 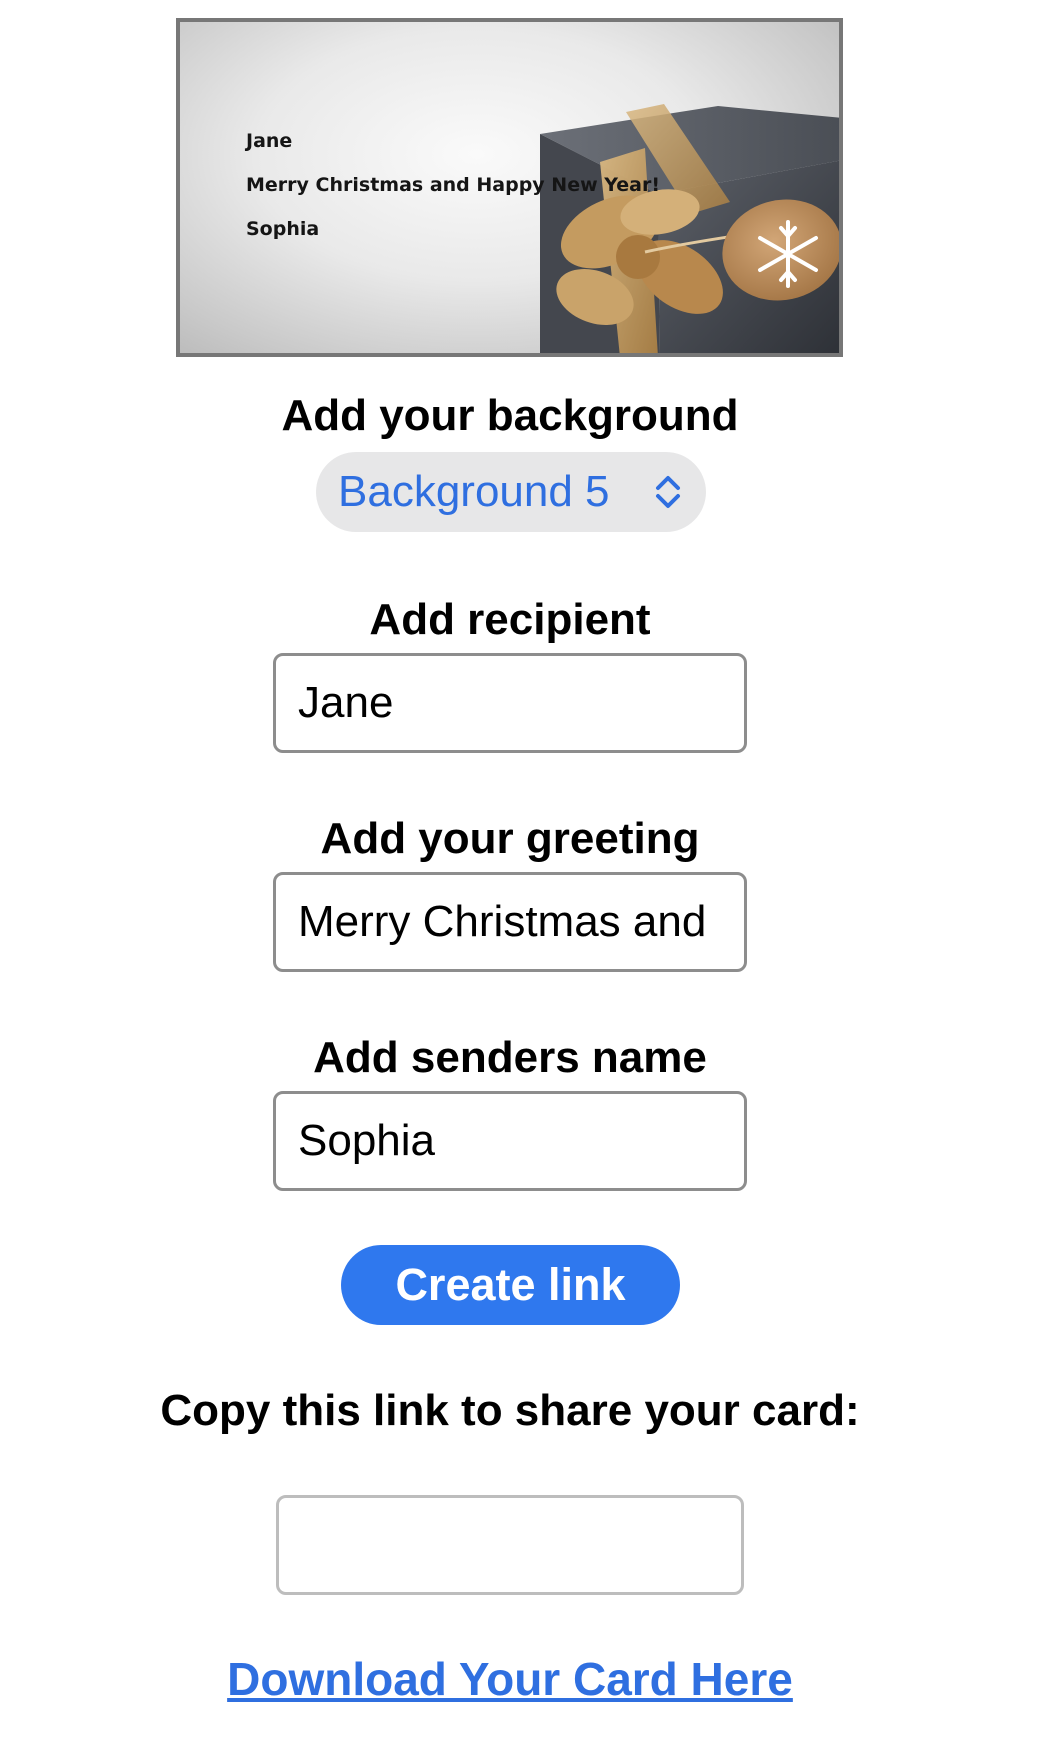 I want to click on card-recipient-text: Jane, so click(x=269, y=141).